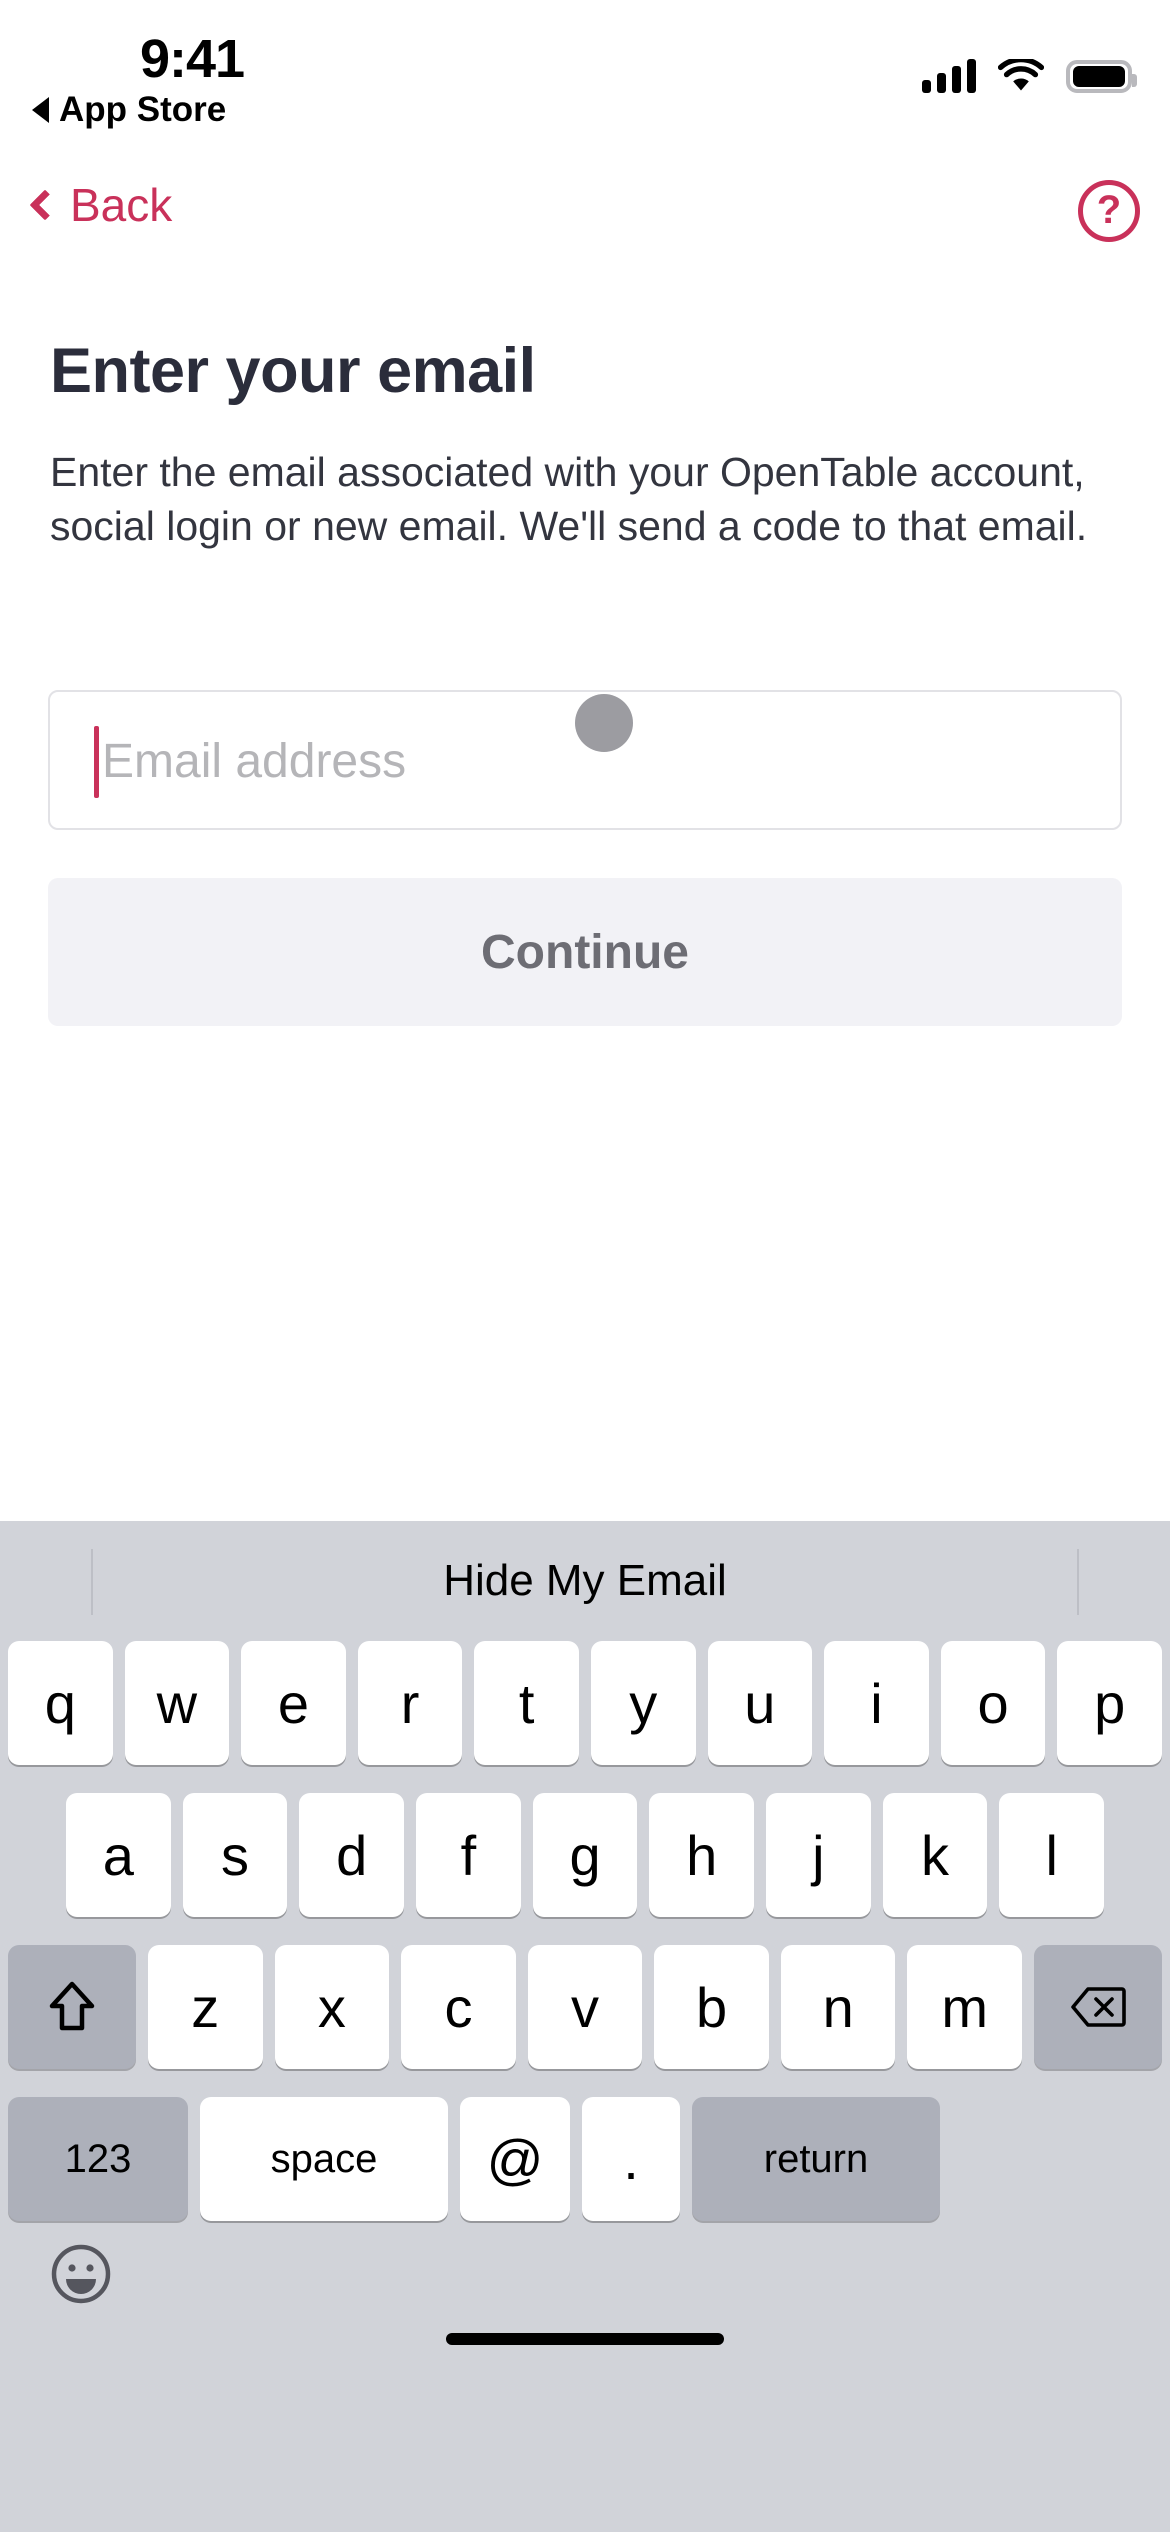 The height and width of the screenshot is (2532, 1170). Describe the element at coordinates (60, 1703) in the screenshot. I see `key-q: q` at that location.